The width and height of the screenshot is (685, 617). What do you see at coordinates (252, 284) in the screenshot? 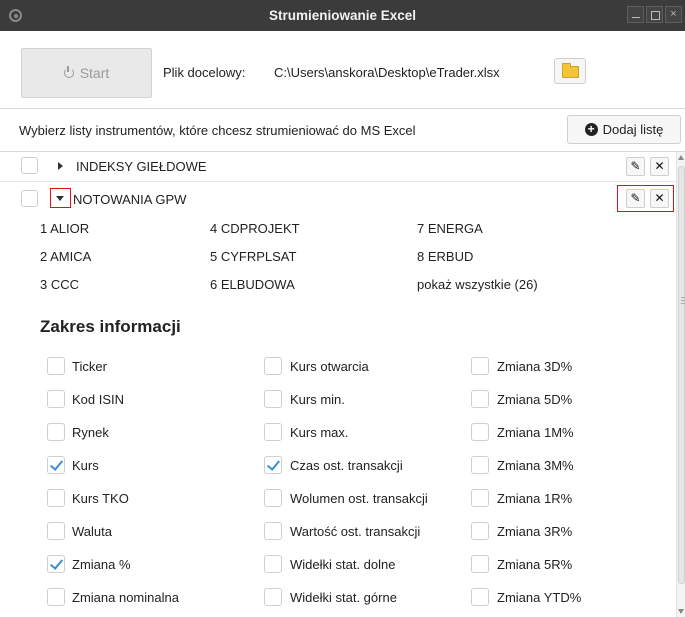
I see `instrument-item: 6 ELBUDOWA` at bounding box center [252, 284].